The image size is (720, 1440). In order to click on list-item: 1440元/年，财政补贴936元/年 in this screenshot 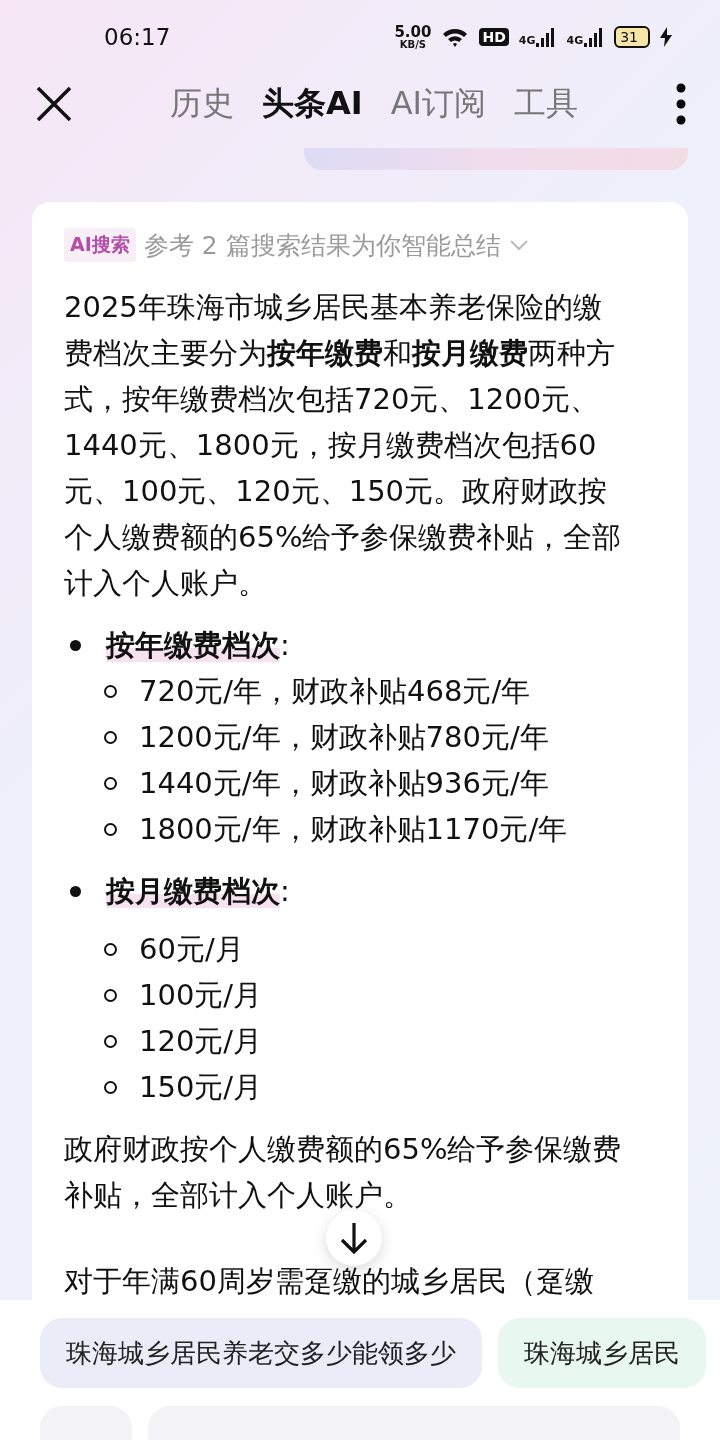, I will do `click(344, 783)`.